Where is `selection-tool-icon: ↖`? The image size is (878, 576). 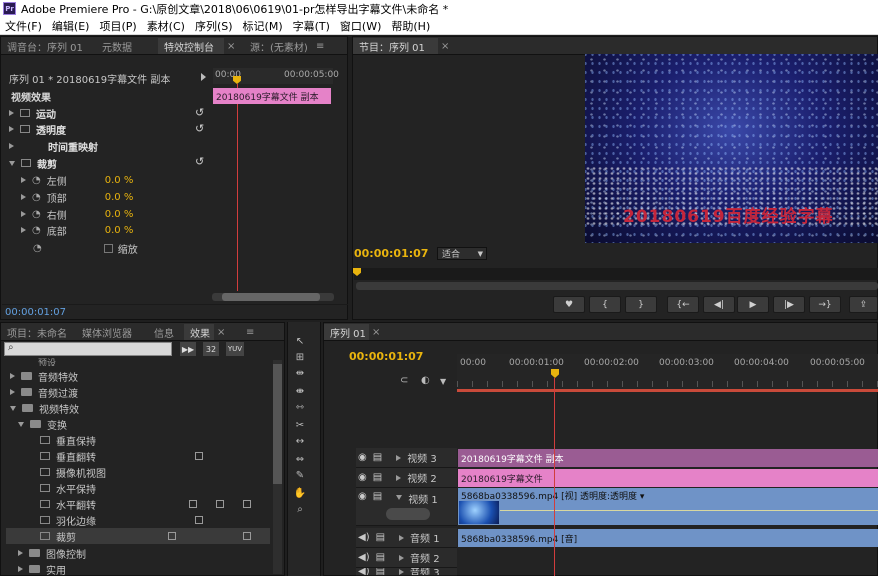 selection-tool-icon: ↖ is located at coordinates (300, 341).